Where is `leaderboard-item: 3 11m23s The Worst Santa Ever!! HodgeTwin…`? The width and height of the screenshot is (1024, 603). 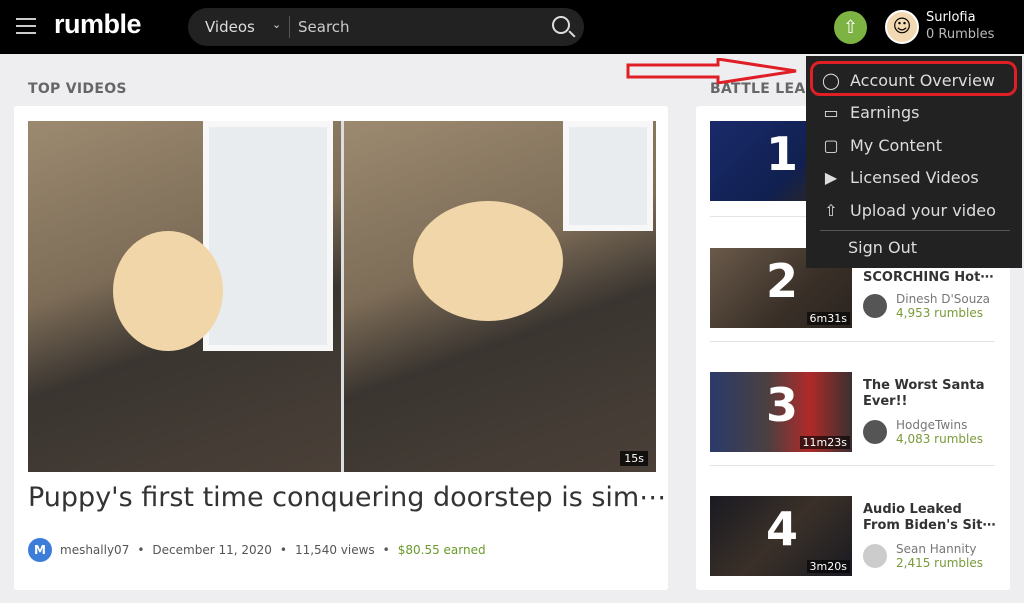
leaderboard-item: 3 11m23s The Worst Santa Ever!! HodgeTwin… is located at coordinates (855, 413).